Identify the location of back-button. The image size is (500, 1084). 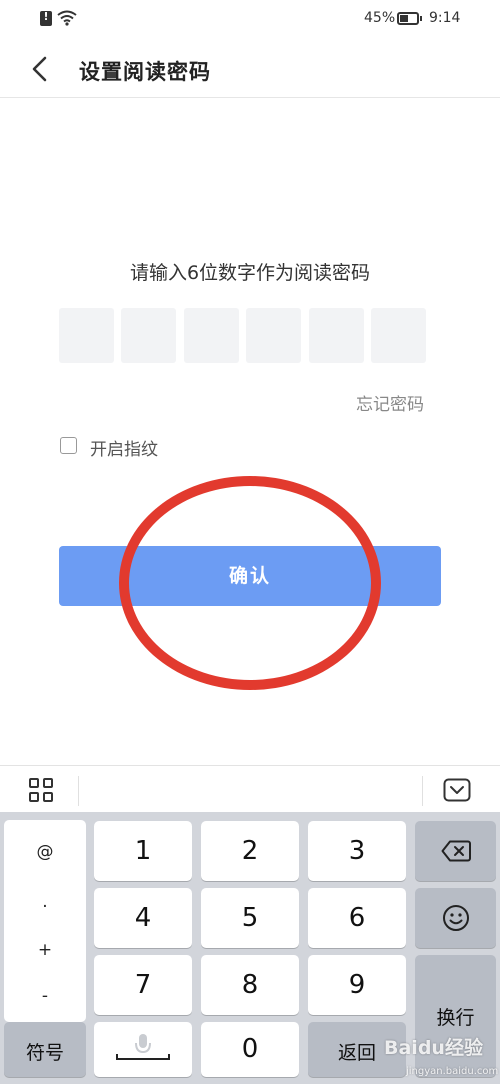
(40, 69).